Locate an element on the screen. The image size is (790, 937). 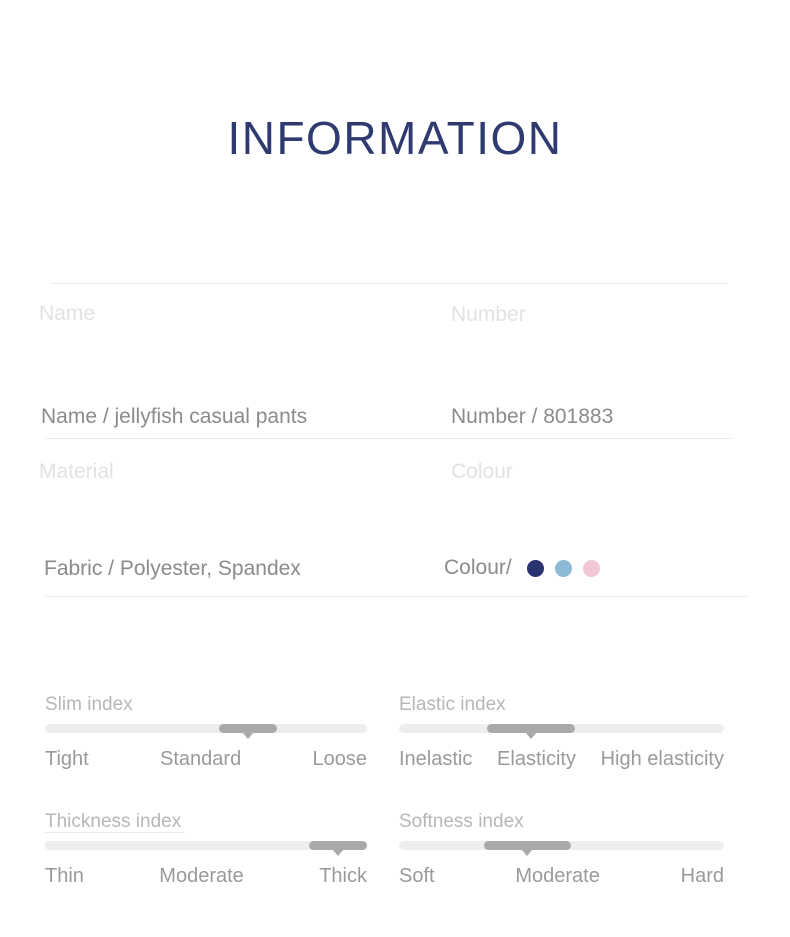
product-fabric-value: Fabric / Polyester, Spandex is located at coordinates (172, 568).